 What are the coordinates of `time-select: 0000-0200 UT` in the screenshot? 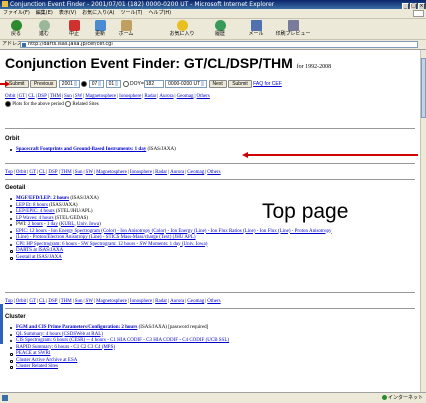 It's located at (186, 83).